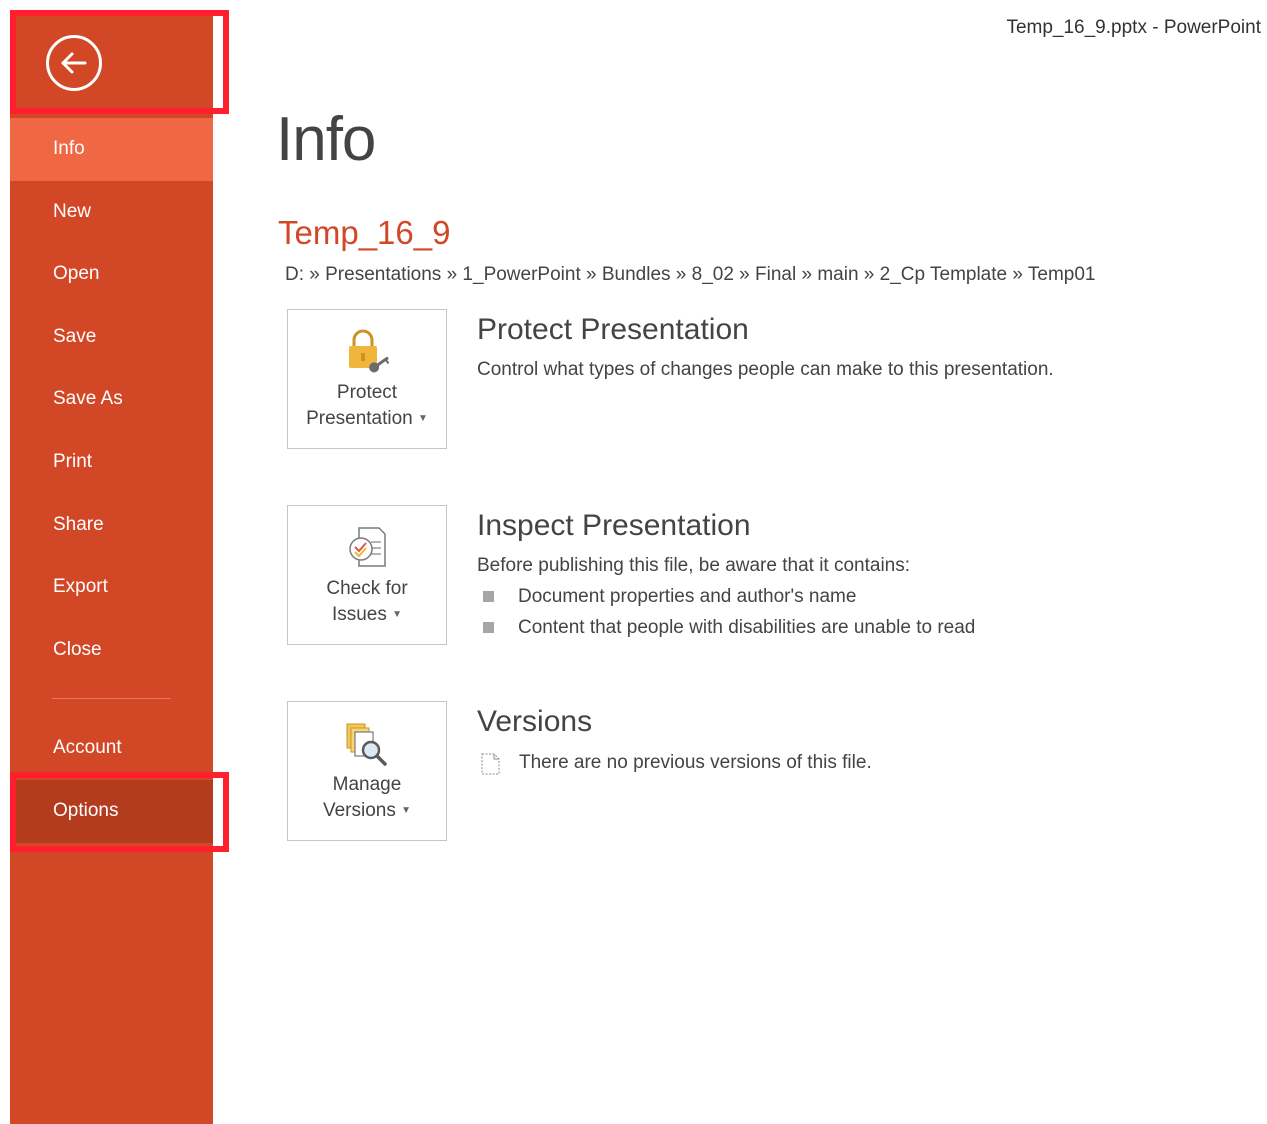 The width and height of the screenshot is (1267, 1124). What do you see at coordinates (367, 392) in the screenshot?
I see `protect-label-line1: Protect` at bounding box center [367, 392].